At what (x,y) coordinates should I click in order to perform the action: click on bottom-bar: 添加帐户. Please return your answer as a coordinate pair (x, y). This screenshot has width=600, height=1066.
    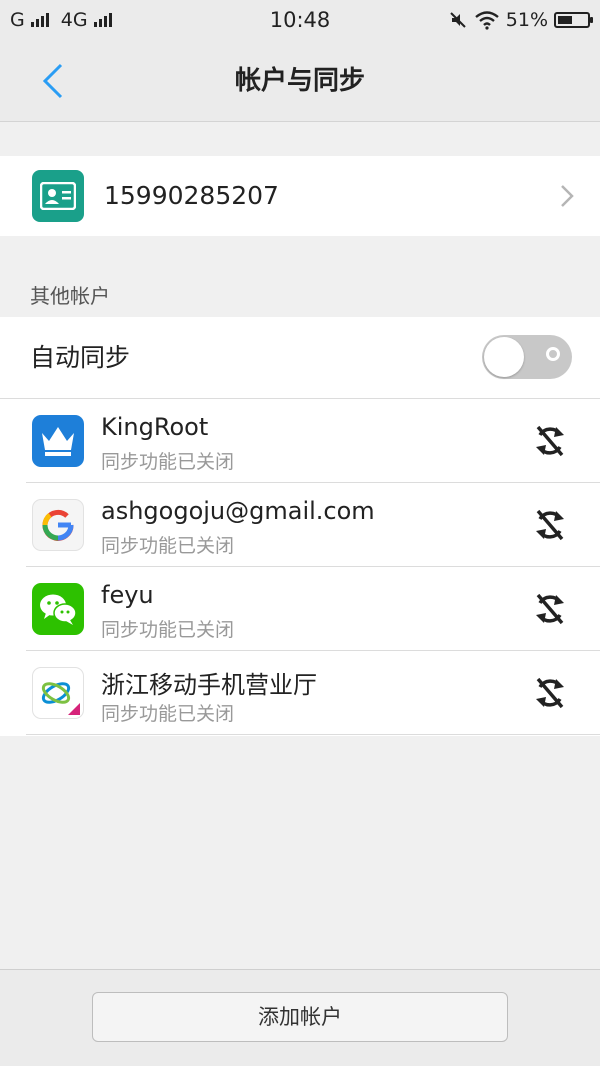
    Looking at the image, I should click on (300, 1017).